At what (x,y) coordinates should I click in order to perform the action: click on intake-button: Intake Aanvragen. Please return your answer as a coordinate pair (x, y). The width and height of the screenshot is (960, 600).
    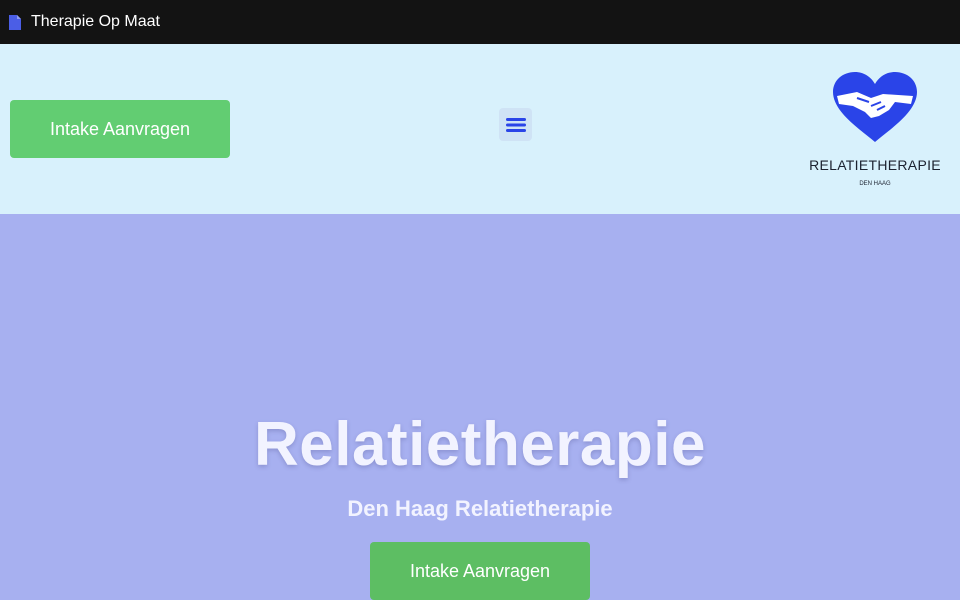
    Looking at the image, I should click on (120, 129).